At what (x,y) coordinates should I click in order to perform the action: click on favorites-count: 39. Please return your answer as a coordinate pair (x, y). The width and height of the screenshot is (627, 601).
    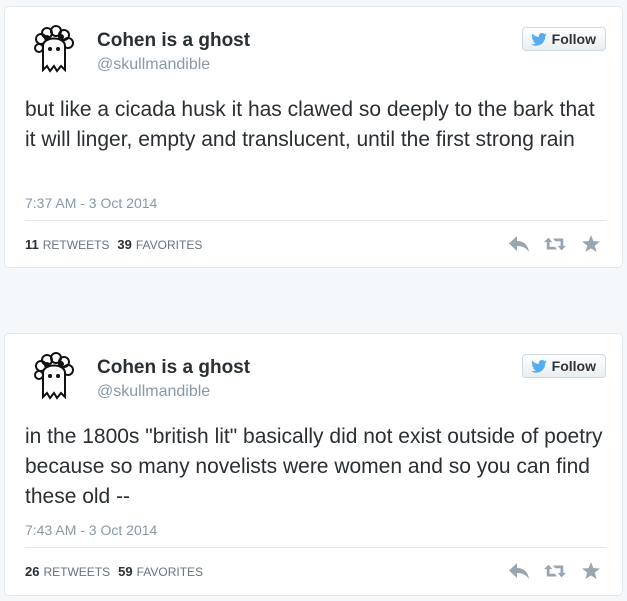
    Looking at the image, I should click on (124, 244).